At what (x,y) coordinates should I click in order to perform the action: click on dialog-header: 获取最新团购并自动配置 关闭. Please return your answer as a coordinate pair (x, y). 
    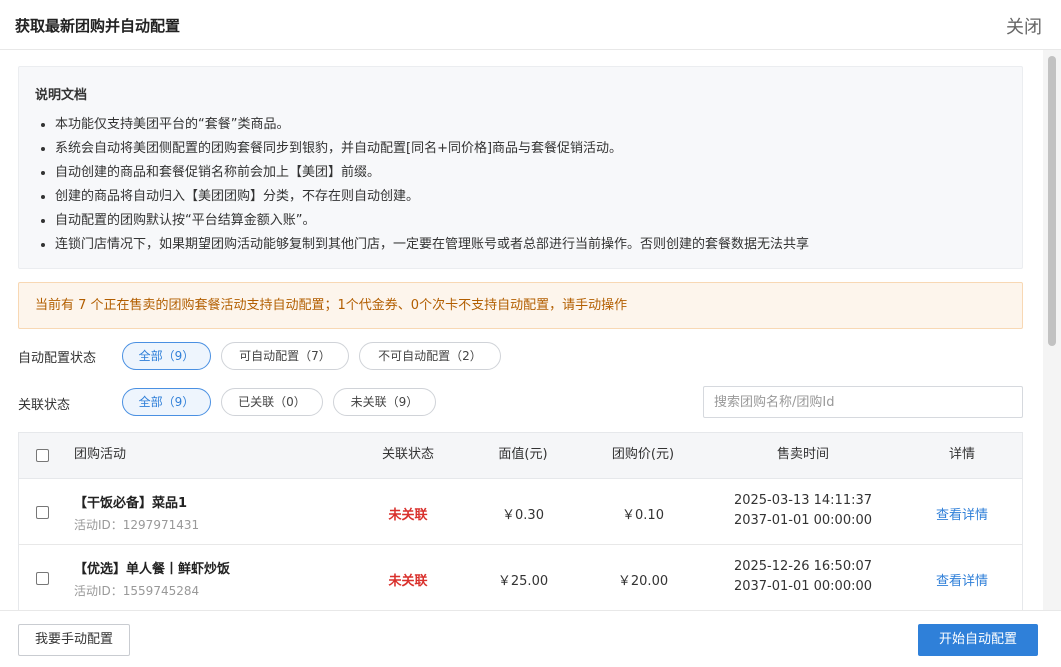
    Looking at the image, I should click on (530, 25).